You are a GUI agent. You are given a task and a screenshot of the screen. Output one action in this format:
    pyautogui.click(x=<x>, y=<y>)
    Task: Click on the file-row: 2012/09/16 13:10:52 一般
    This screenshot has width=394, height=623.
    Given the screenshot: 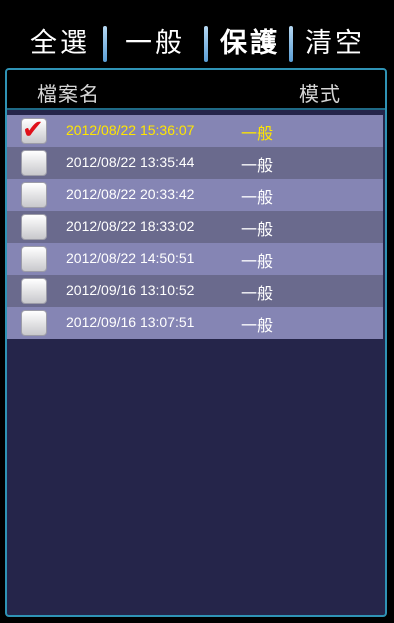 What is the action you would take?
    pyautogui.click(x=195, y=291)
    